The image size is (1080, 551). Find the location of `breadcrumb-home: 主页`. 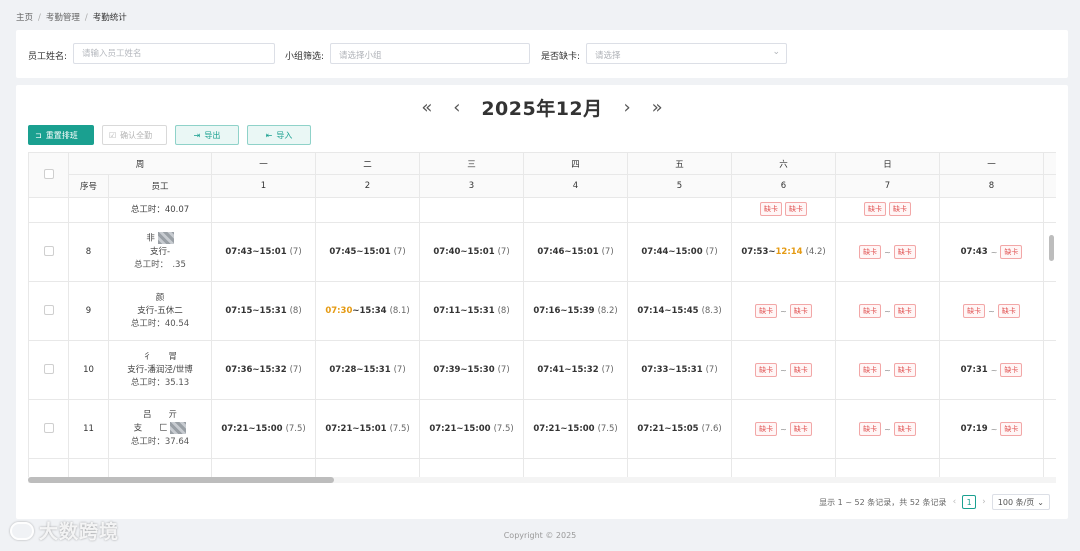

breadcrumb-home: 主页 is located at coordinates (24, 17).